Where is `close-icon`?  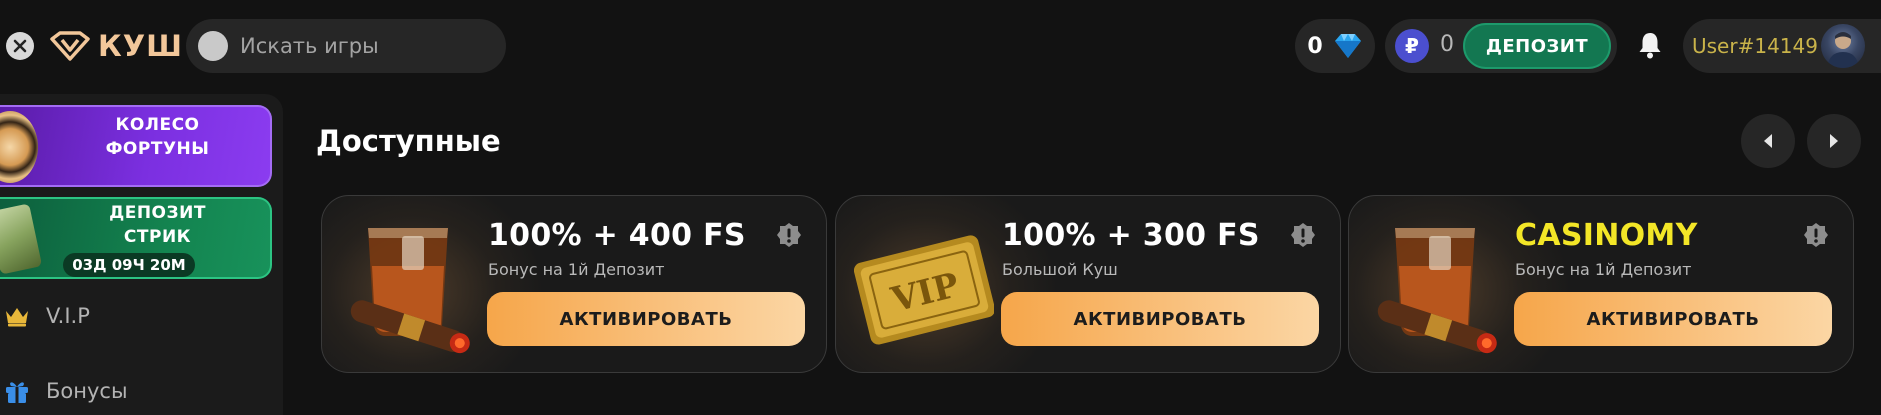
close-icon is located at coordinates (20, 46).